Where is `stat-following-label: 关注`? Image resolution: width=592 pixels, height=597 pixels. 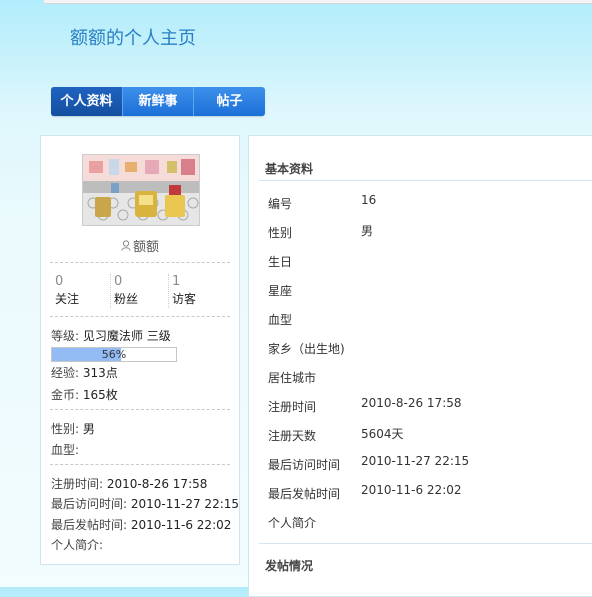
stat-following-label: 关注 is located at coordinates (67, 299).